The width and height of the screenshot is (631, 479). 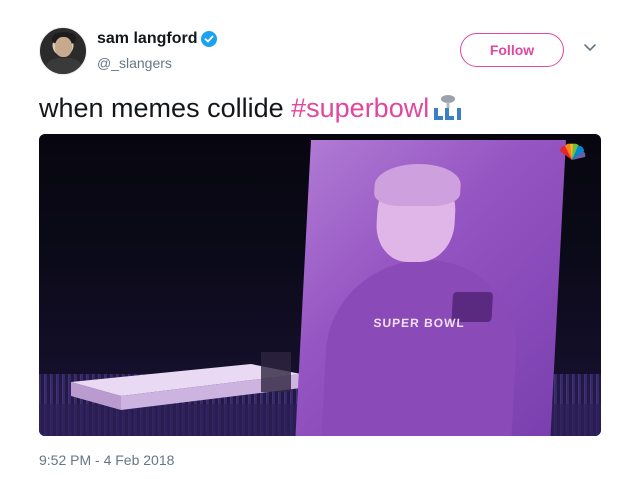 I want to click on nbc-peacock-icon, so click(x=572, y=151).